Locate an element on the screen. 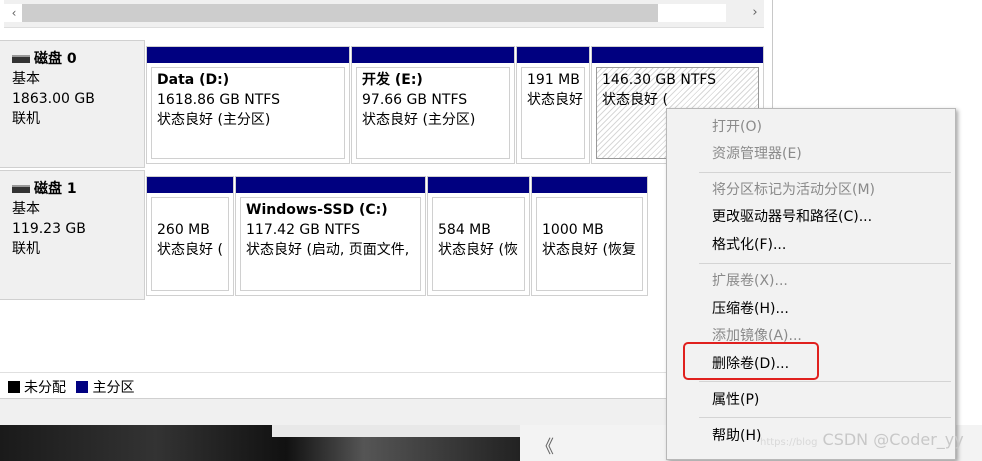 The image size is (982, 461). disk-size: 119.23 GB is located at coordinates (49, 229).